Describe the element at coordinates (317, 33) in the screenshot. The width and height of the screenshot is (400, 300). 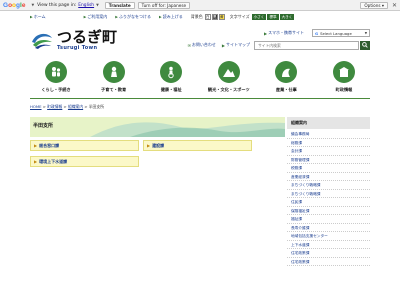
I see `google-g-icon: G` at that location.